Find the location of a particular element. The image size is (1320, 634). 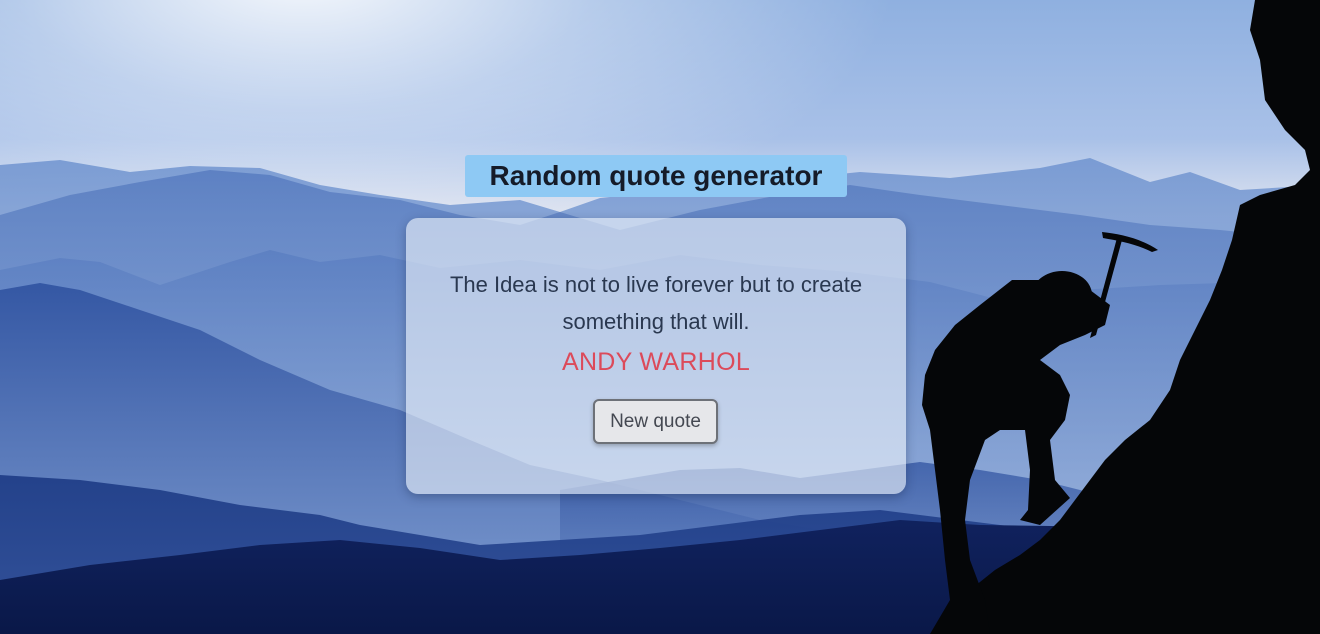

page-title: Random quote generator is located at coordinates (656, 176).